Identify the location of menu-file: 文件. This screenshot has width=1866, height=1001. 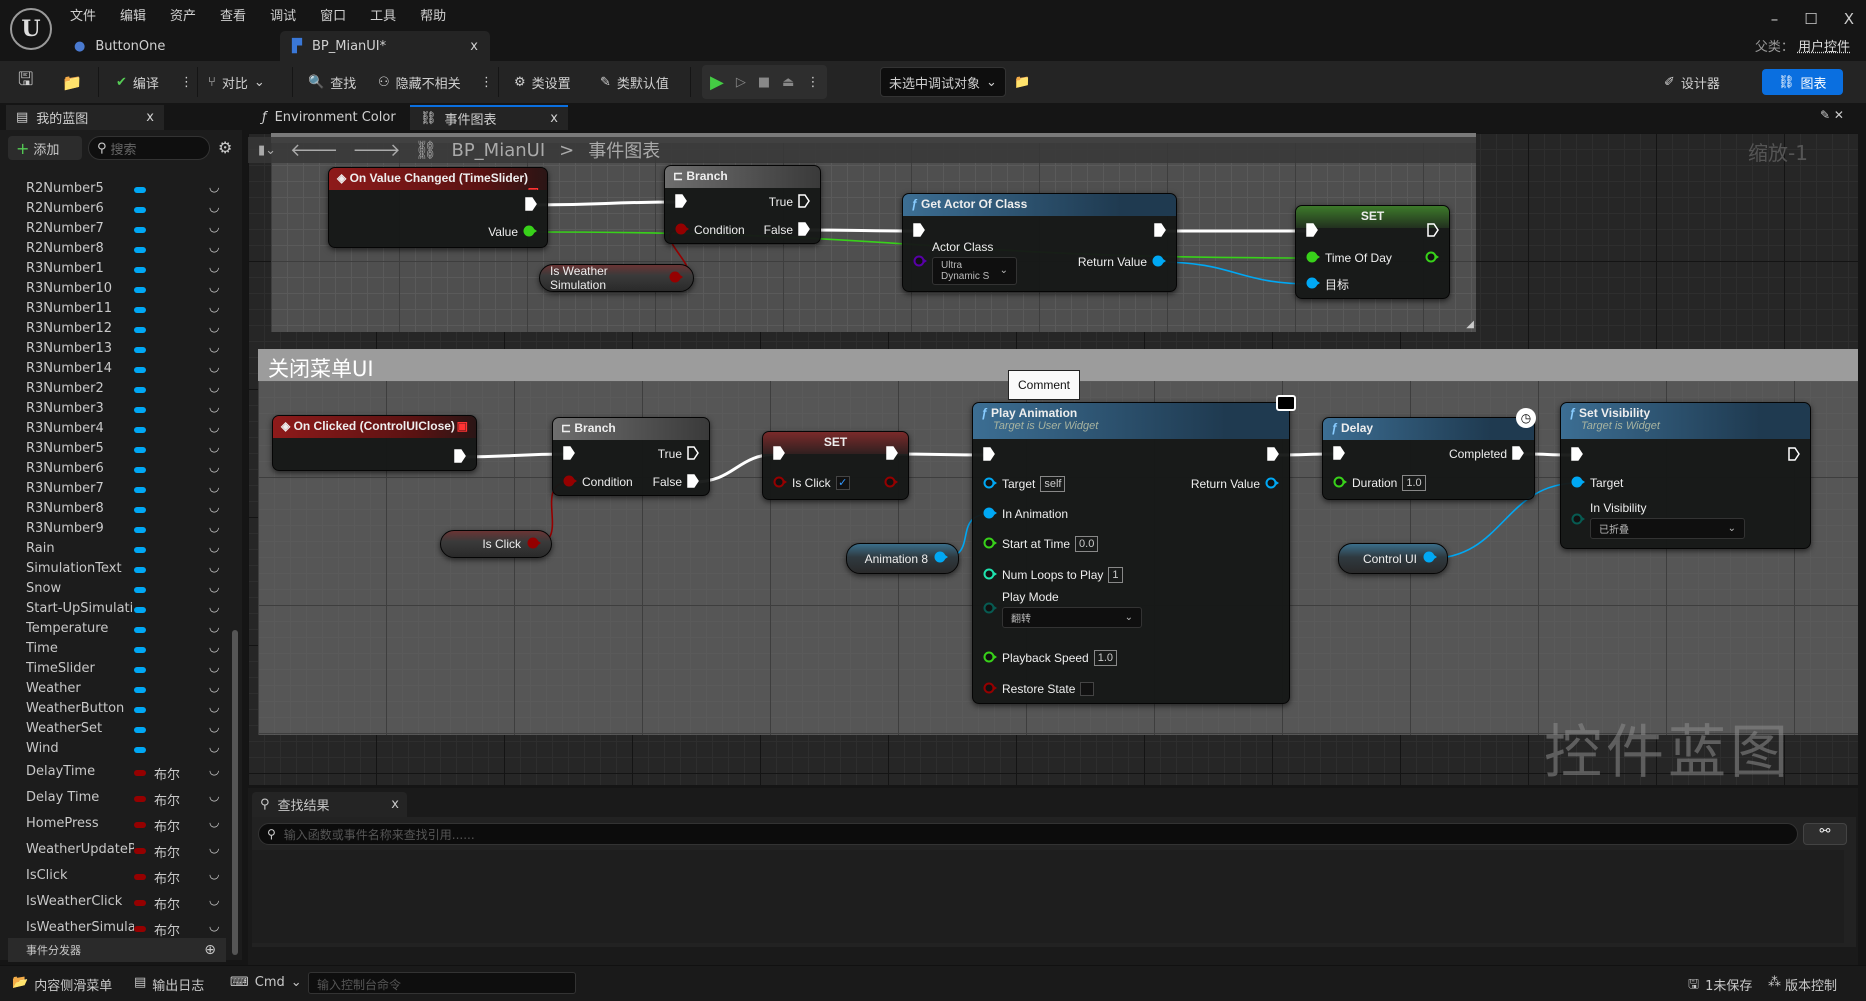
(83, 14).